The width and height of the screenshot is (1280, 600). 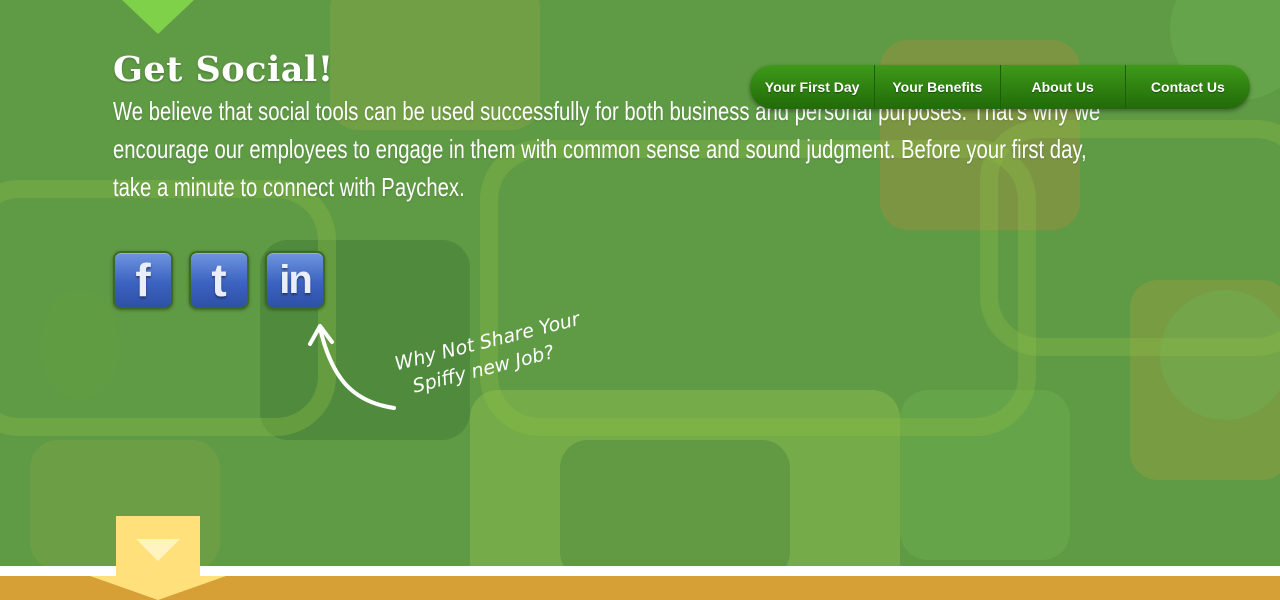 I want to click on scroll-down-pointer, so click(x=158, y=588).